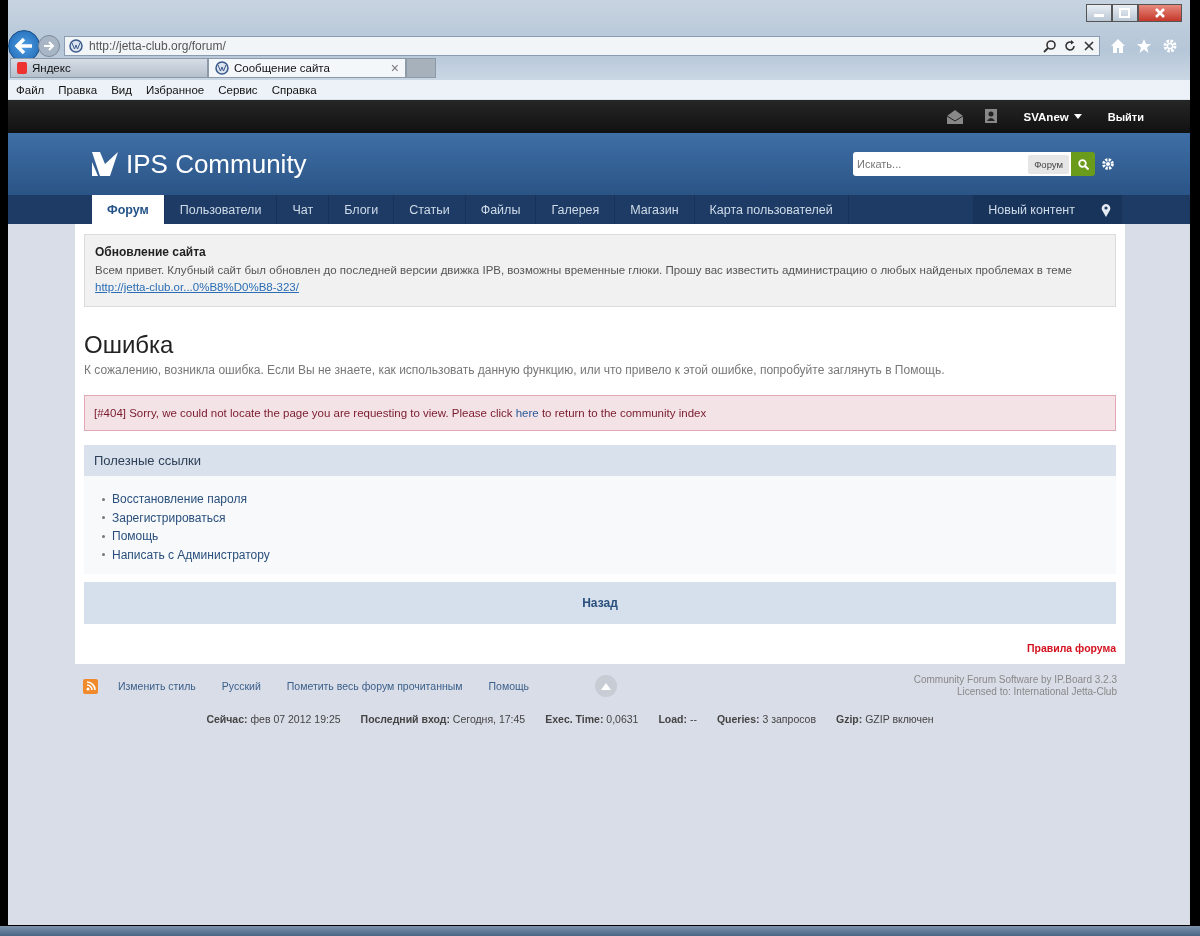 This screenshot has width=1200, height=936. I want to click on settings-icon, so click(1108, 164).